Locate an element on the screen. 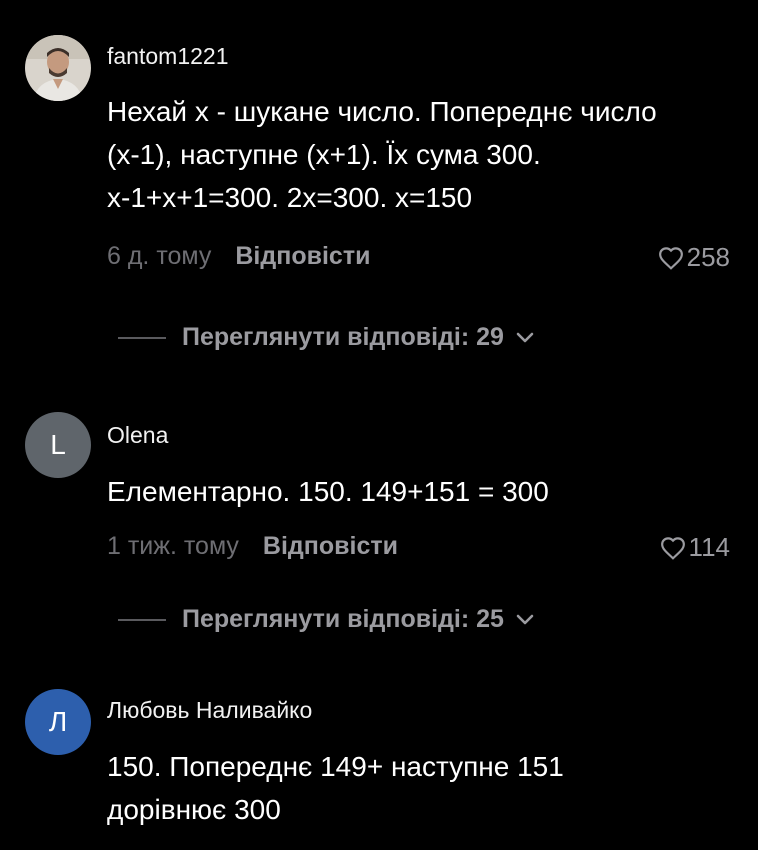 The width and height of the screenshot is (758, 850). comment-text: Елементарно. 150. 149+151 = 300 is located at coordinates (328, 491).